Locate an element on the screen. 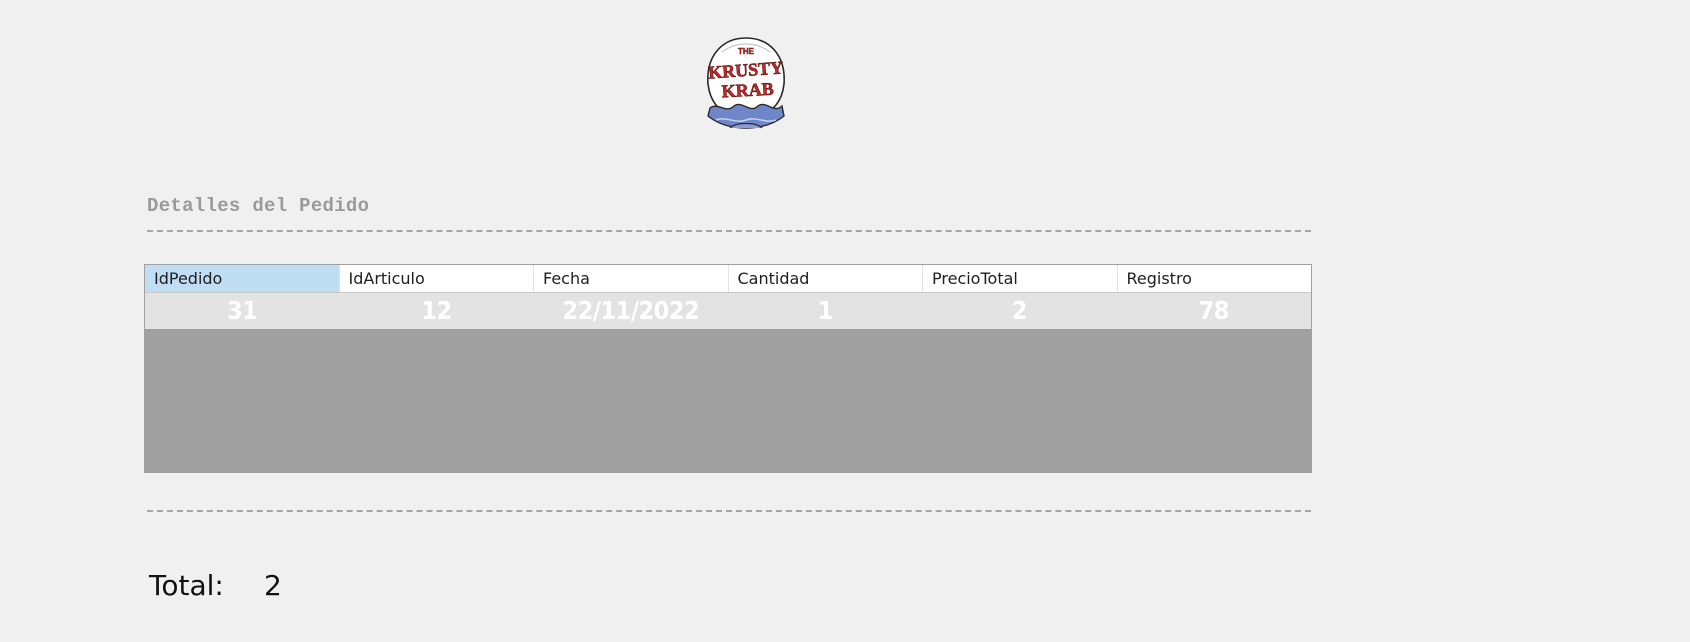 Image resolution: width=1690 pixels, height=642 pixels. section-title: Detalles del Pedido is located at coordinates (258, 206).